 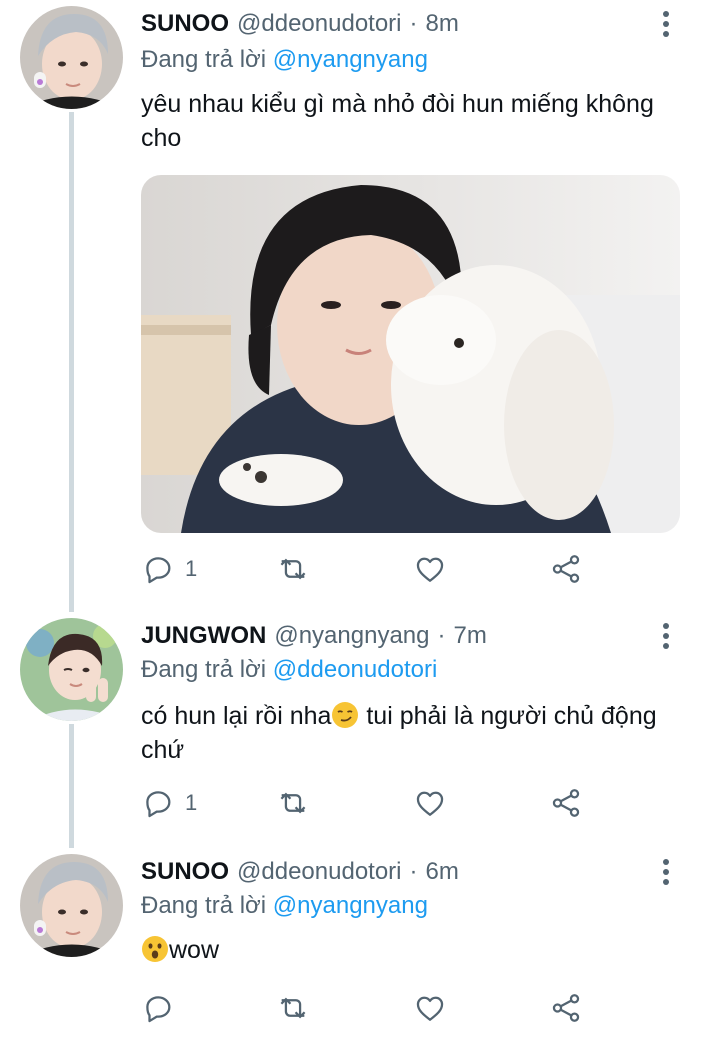 What do you see at coordinates (411, 950) in the screenshot?
I see `tweet-text: wow` at bounding box center [411, 950].